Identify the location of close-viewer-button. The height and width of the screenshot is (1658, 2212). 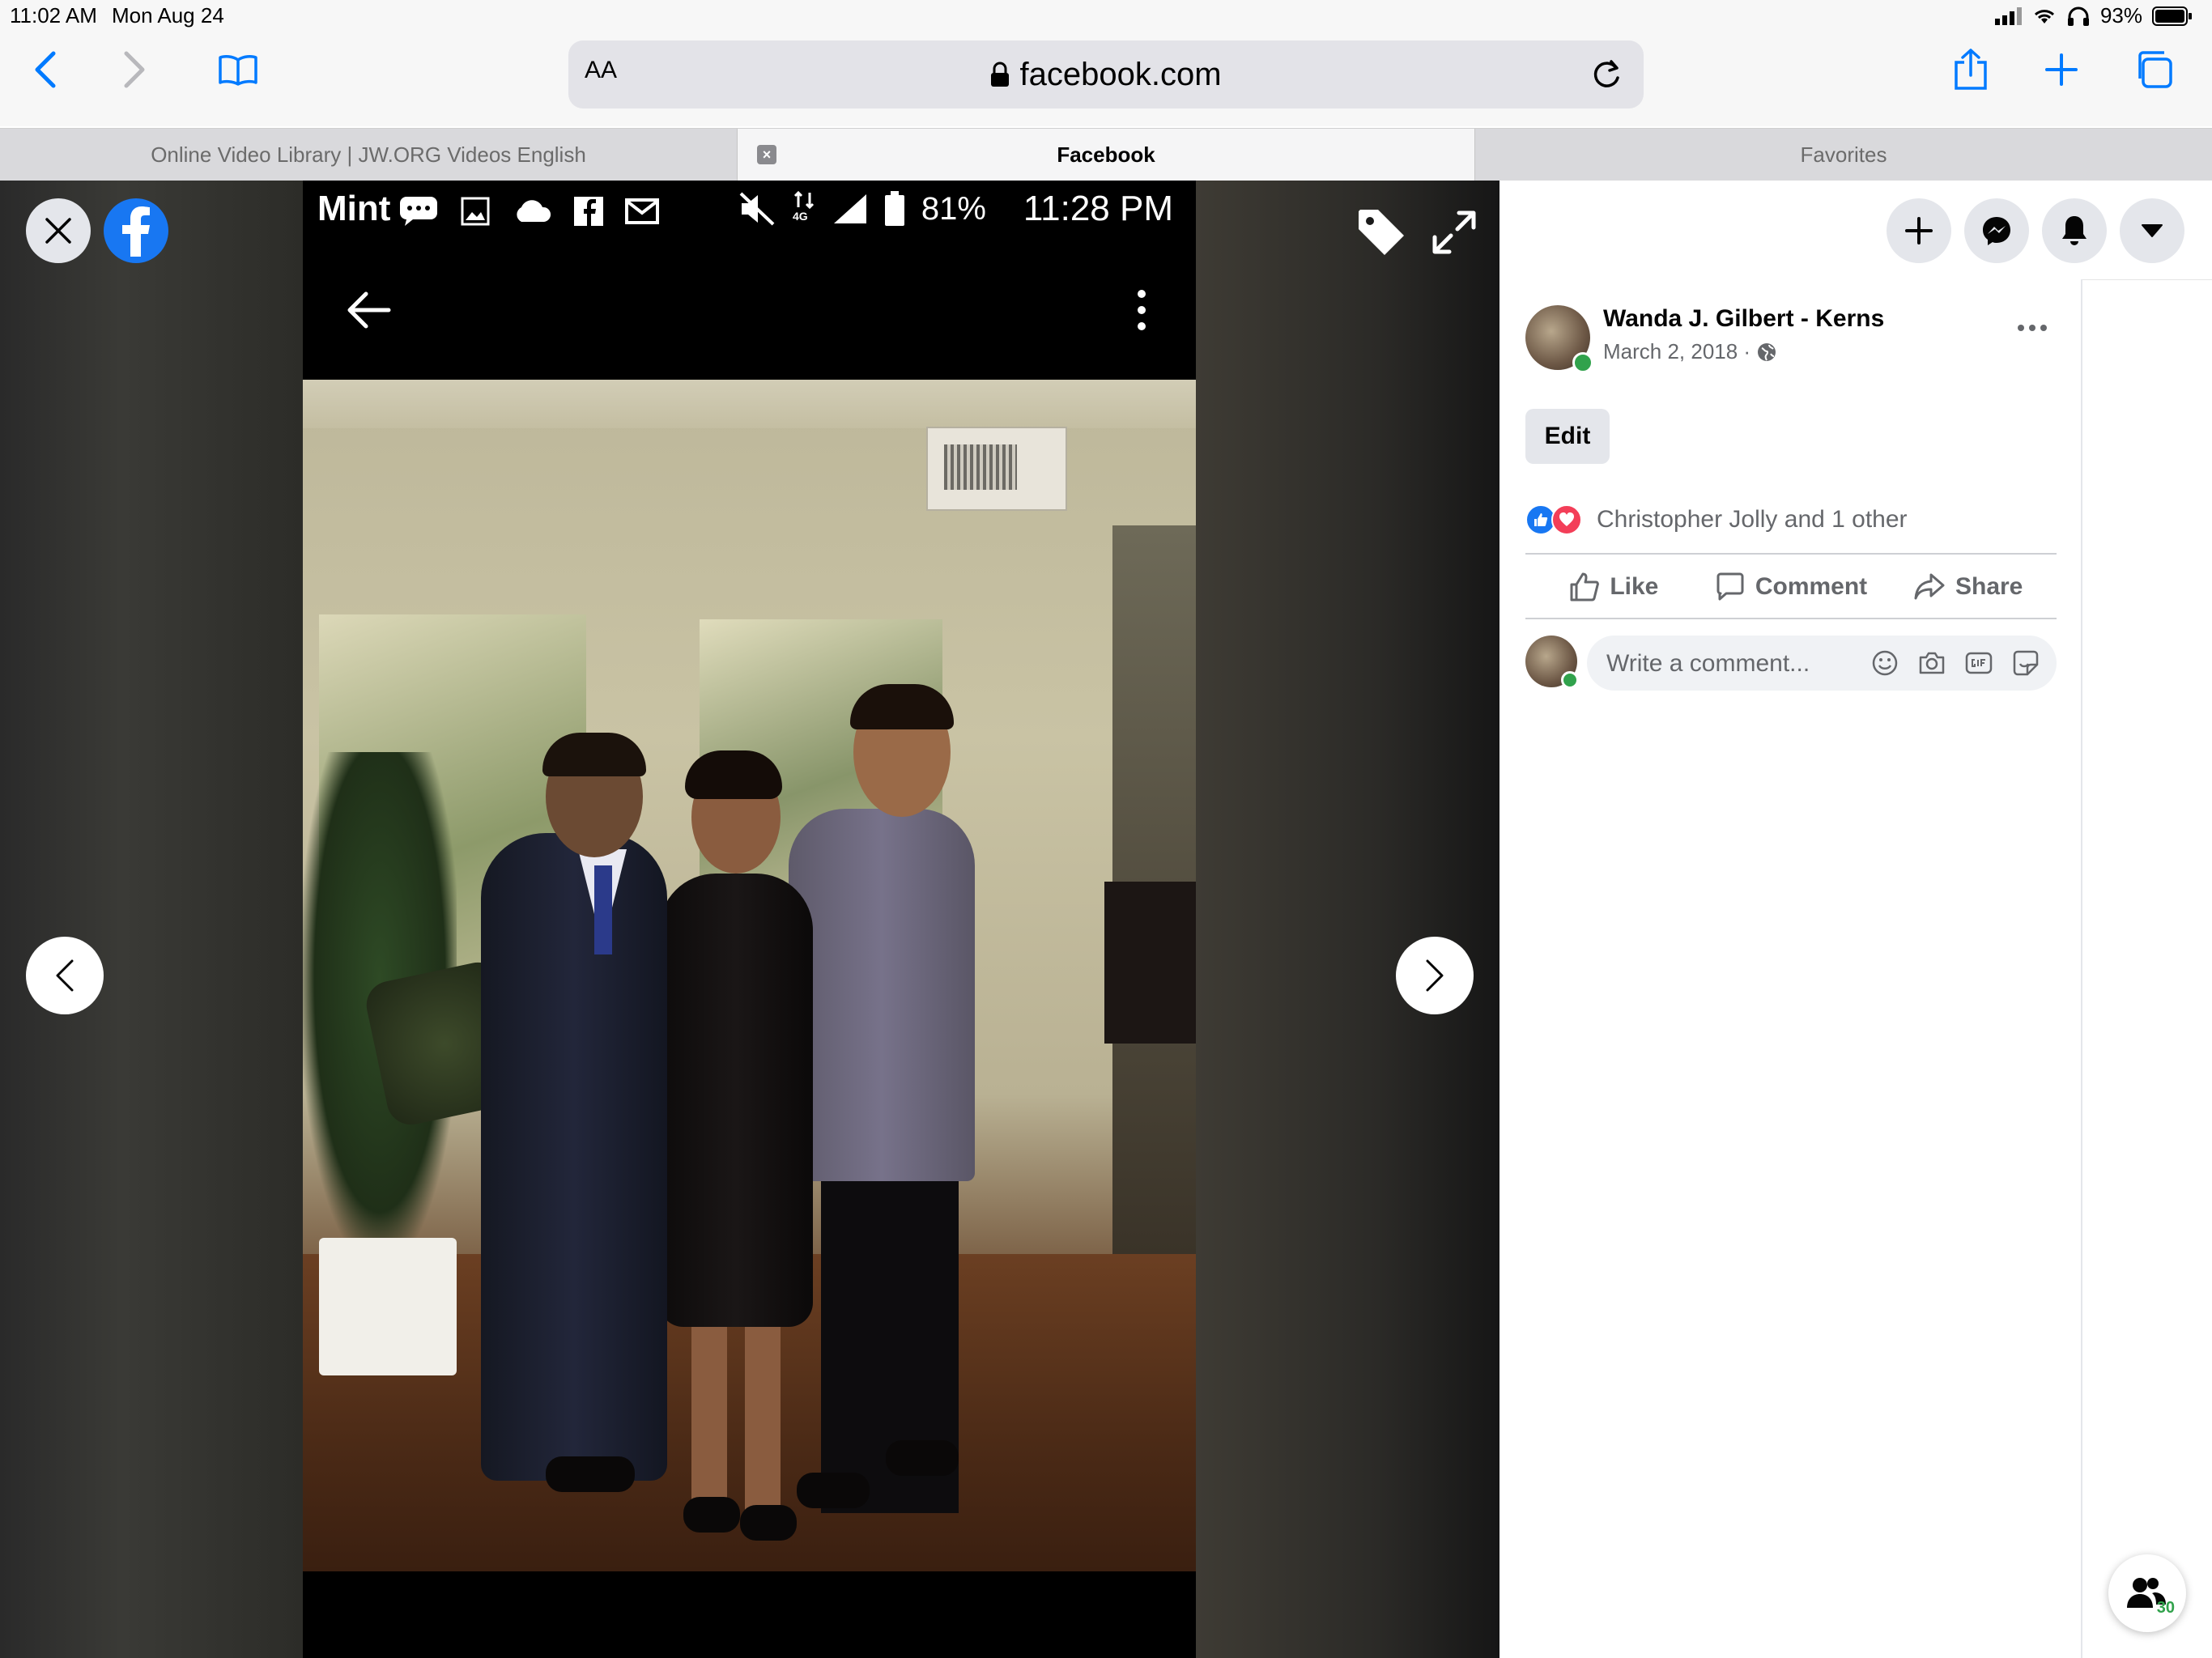
(58, 230).